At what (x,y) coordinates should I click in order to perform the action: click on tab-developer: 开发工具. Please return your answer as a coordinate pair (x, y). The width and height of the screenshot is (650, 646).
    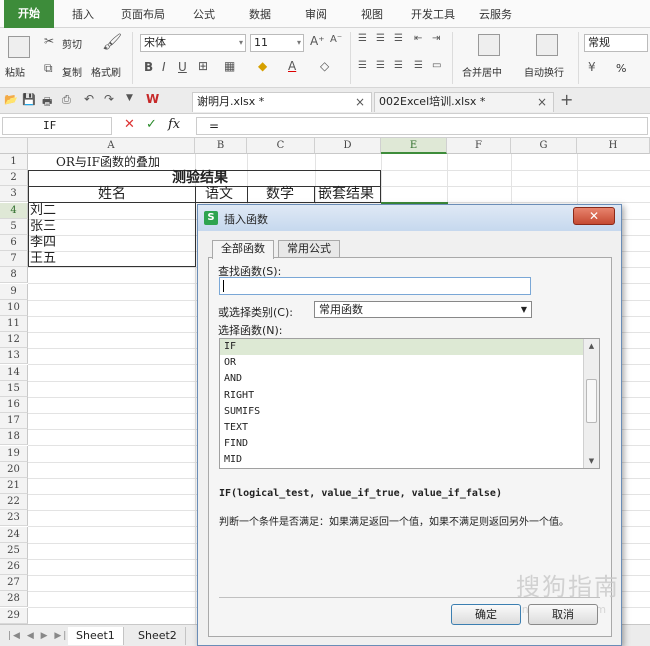
    Looking at the image, I should click on (433, 14).